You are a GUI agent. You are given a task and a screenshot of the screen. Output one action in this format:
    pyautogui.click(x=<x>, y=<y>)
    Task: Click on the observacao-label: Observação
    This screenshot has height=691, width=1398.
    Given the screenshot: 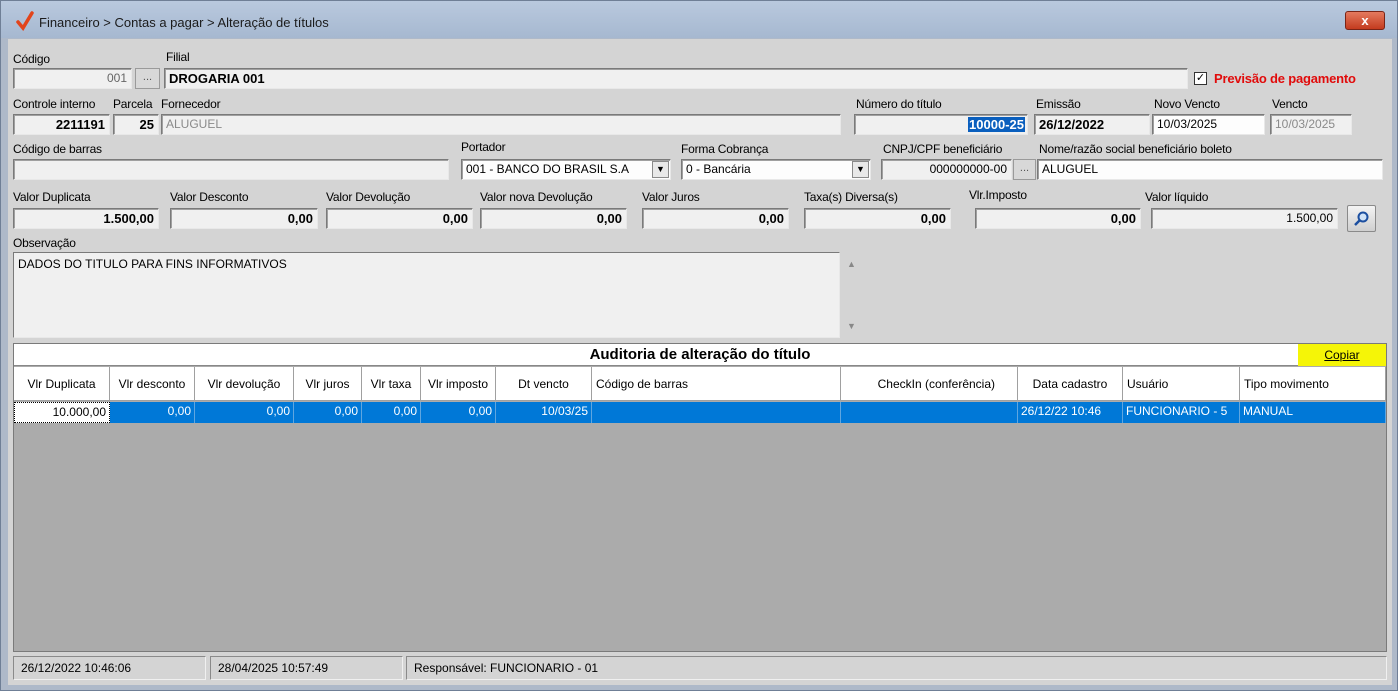 What is the action you would take?
    pyautogui.click(x=44, y=243)
    